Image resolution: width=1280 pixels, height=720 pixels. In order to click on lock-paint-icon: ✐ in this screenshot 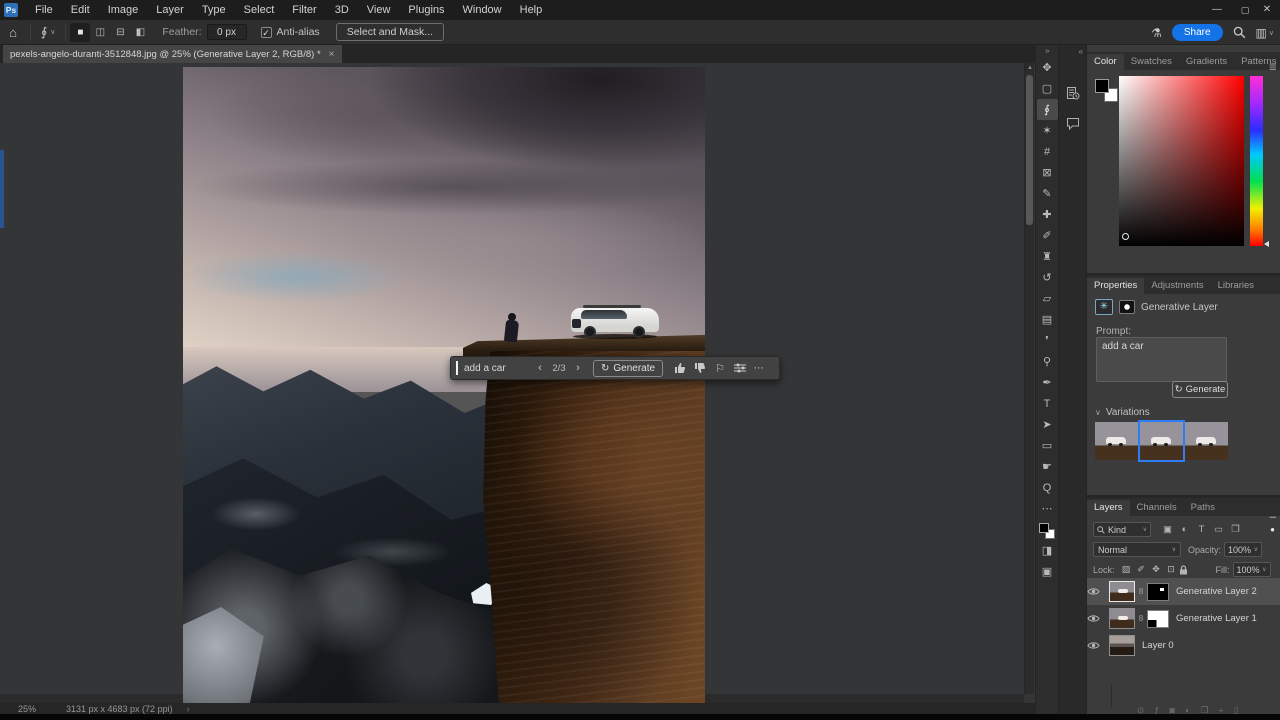, I will do `click(1141, 569)`.